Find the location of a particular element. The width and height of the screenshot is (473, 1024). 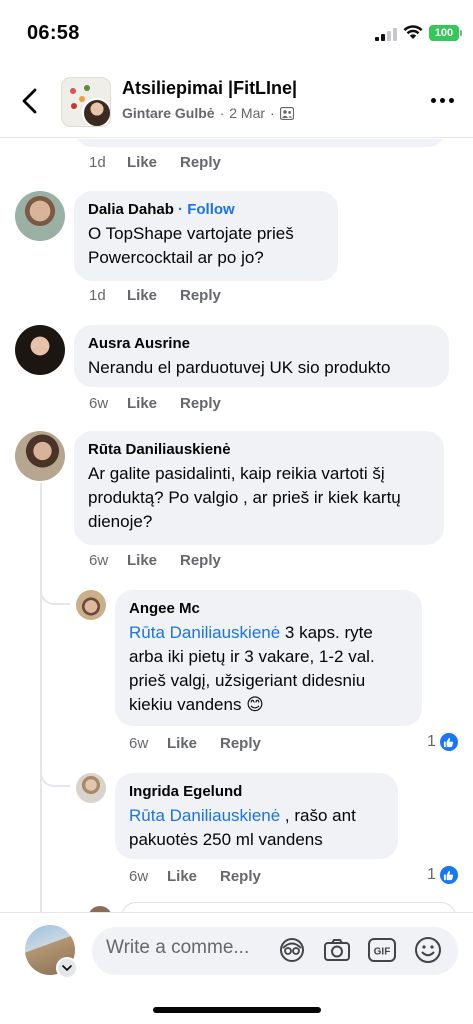

follow-link: · Follow is located at coordinates (206, 209).